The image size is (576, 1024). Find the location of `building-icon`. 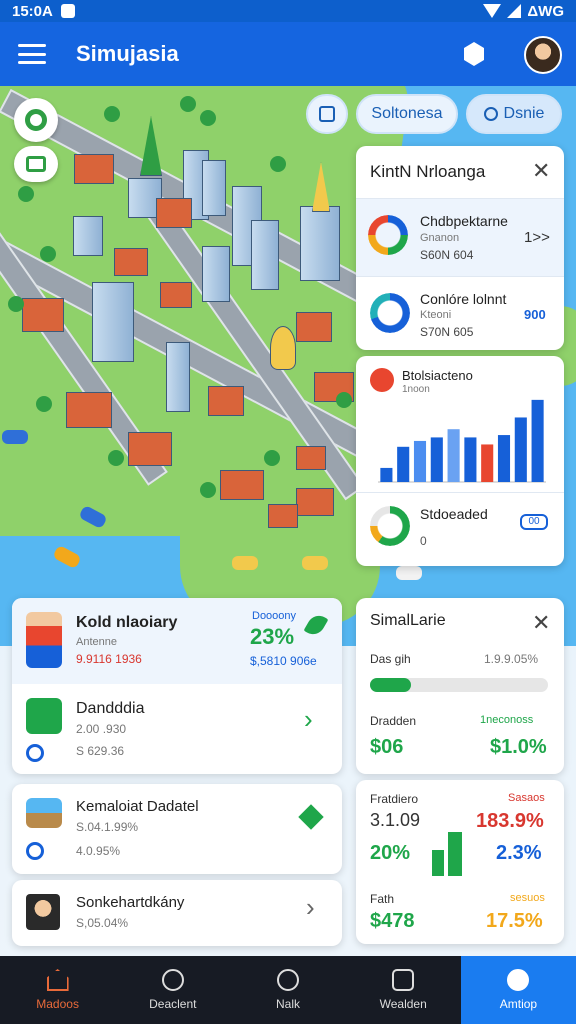

building-icon is located at coordinates (327, 114).